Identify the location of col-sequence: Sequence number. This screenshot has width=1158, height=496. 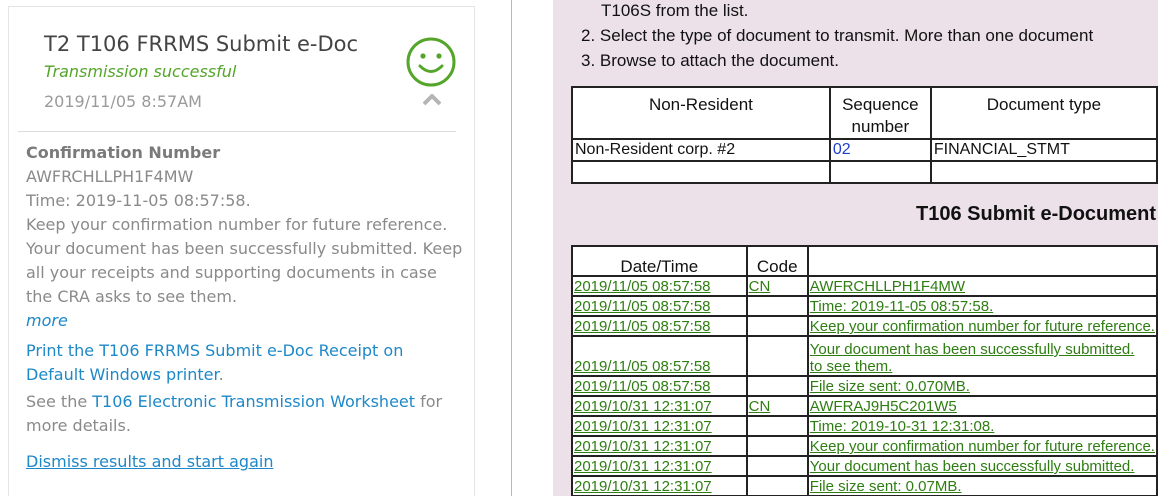
(880, 113).